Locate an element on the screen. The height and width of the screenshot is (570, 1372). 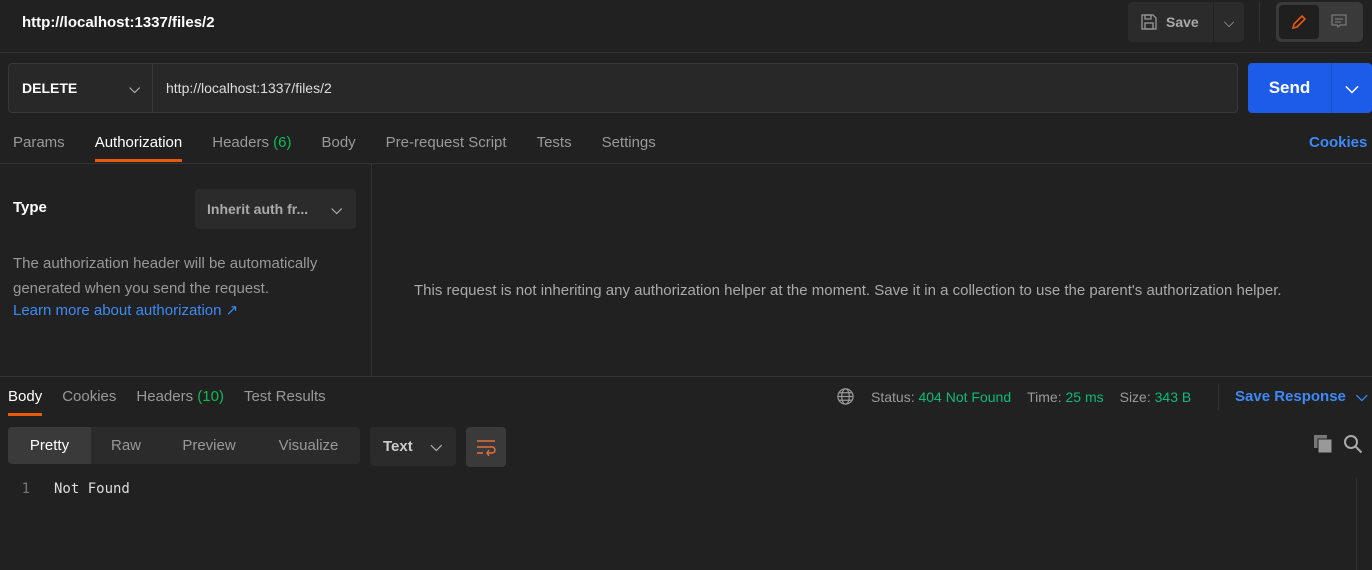
search-icon is located at coordinates (1353, 445).